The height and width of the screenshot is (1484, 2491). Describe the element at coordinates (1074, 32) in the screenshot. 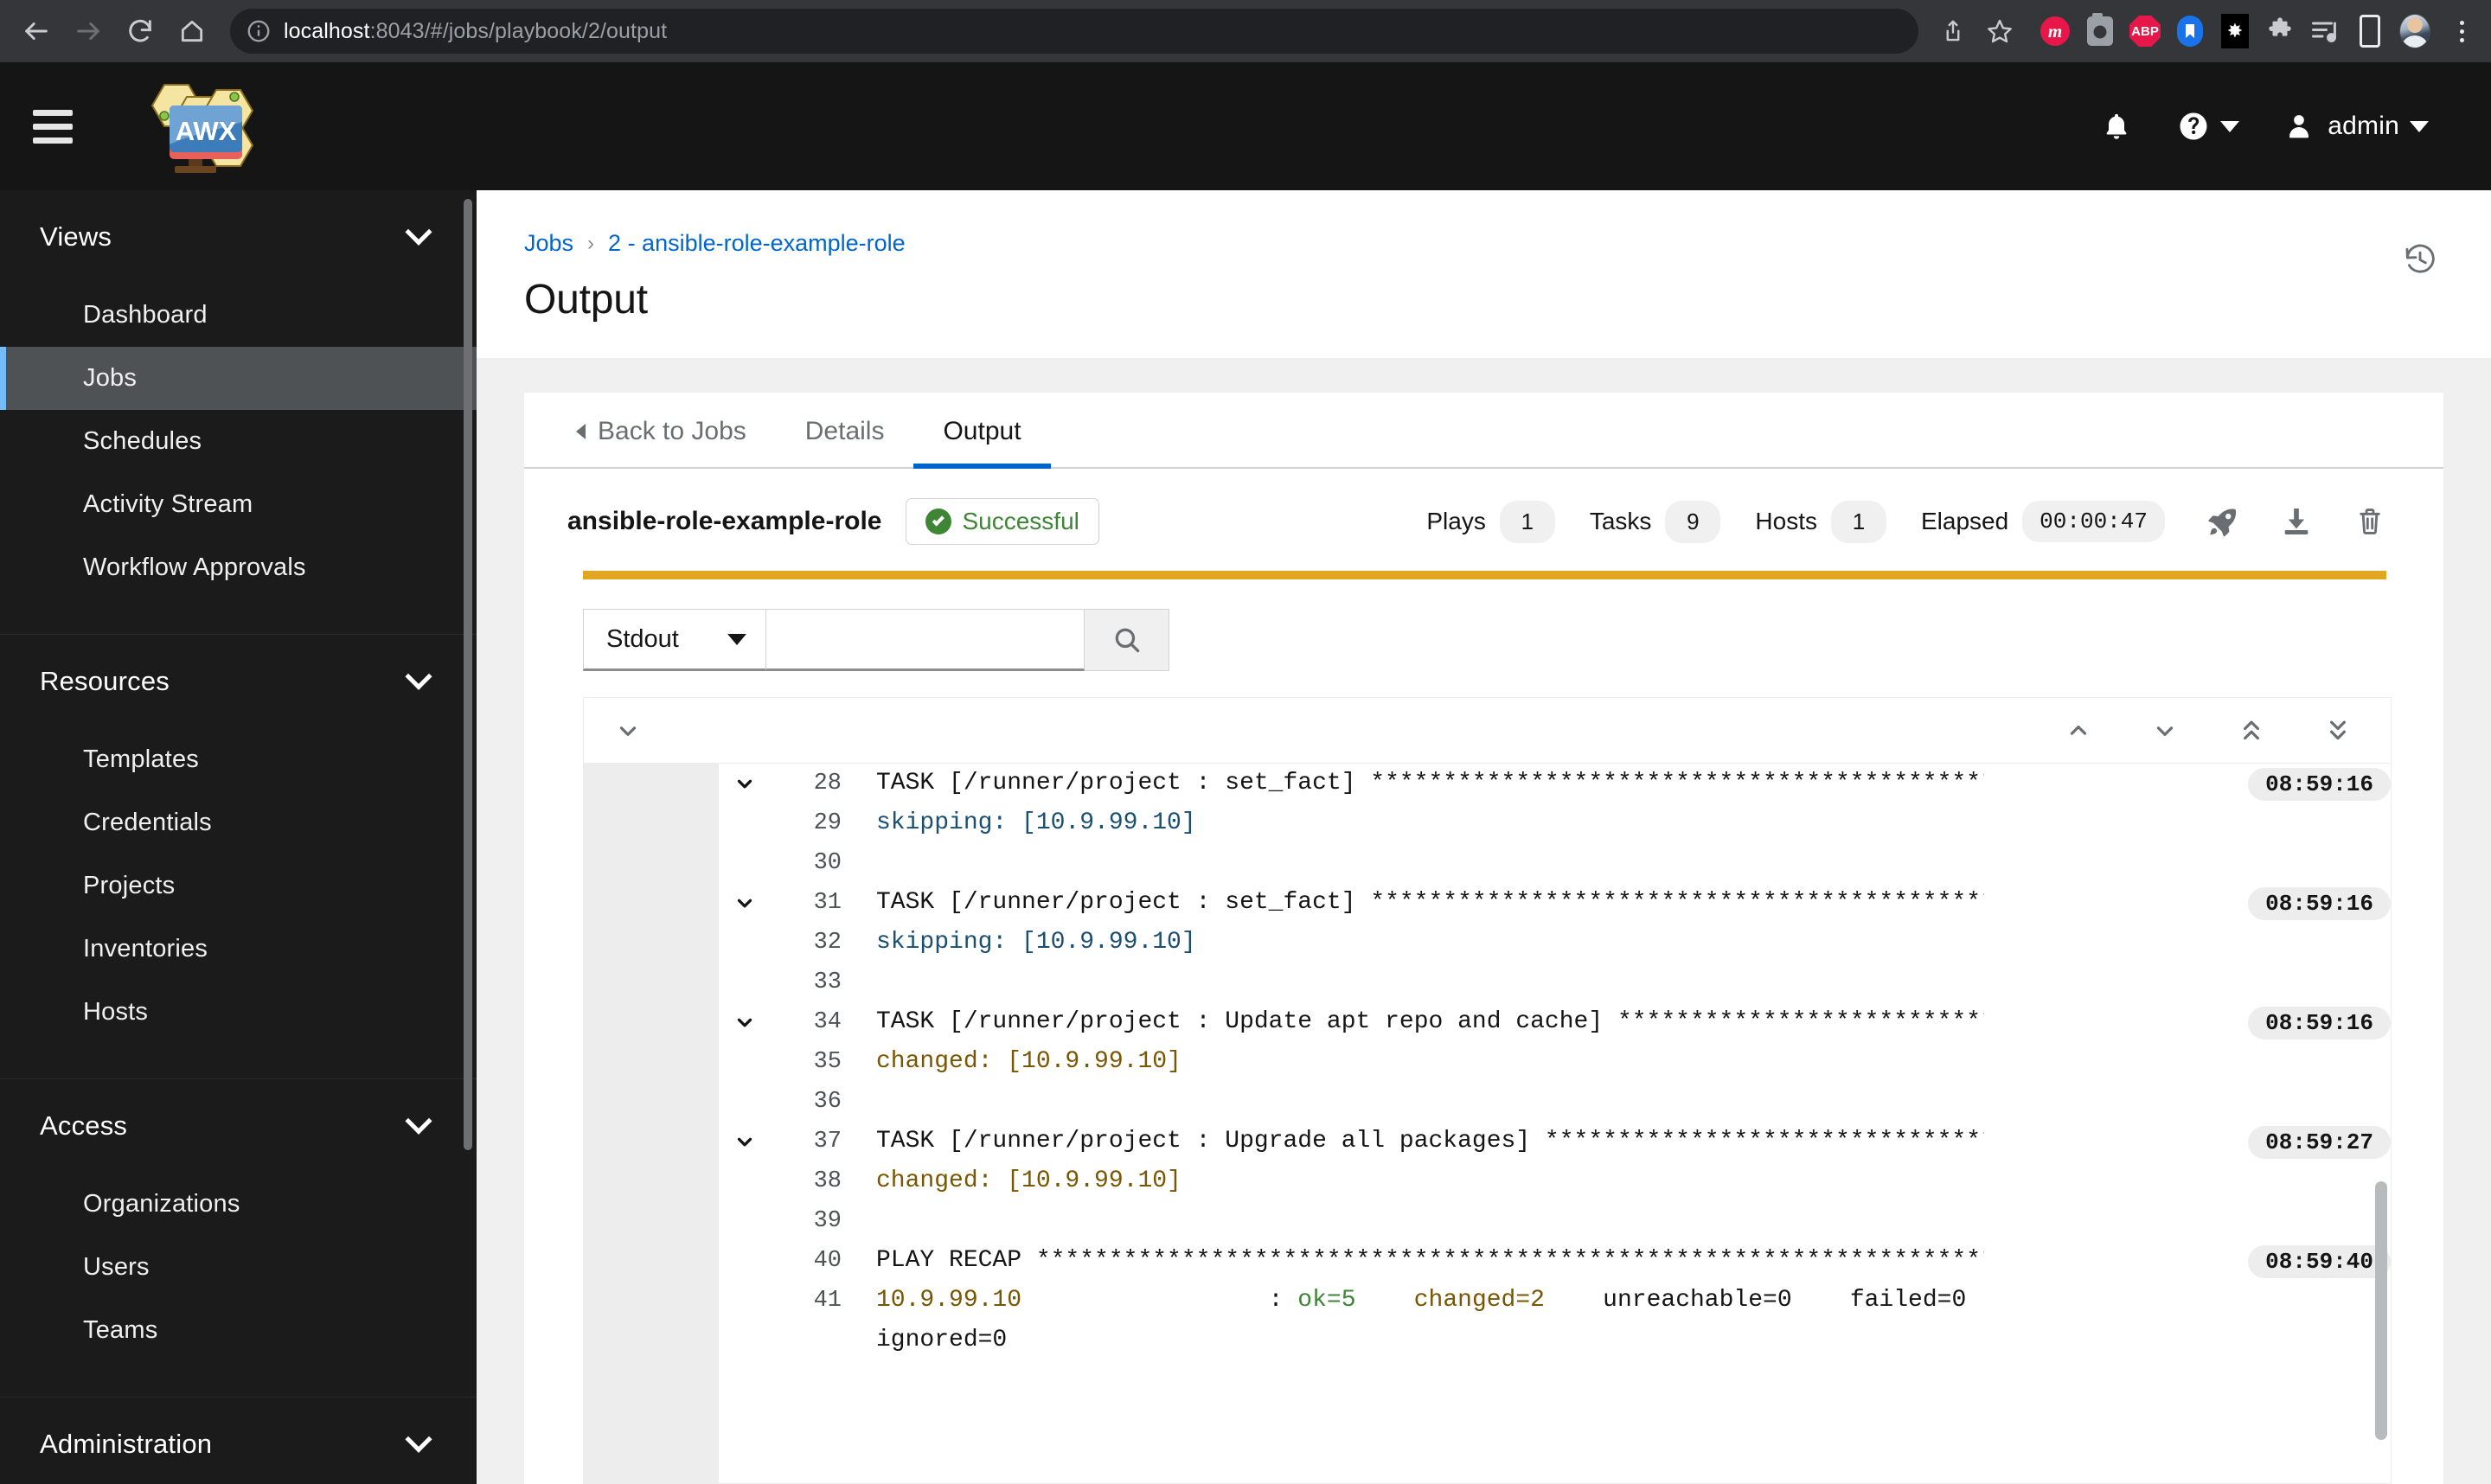

I see `address-bar: localhost:8043/#/jobs/playbook/2/output` at that location.